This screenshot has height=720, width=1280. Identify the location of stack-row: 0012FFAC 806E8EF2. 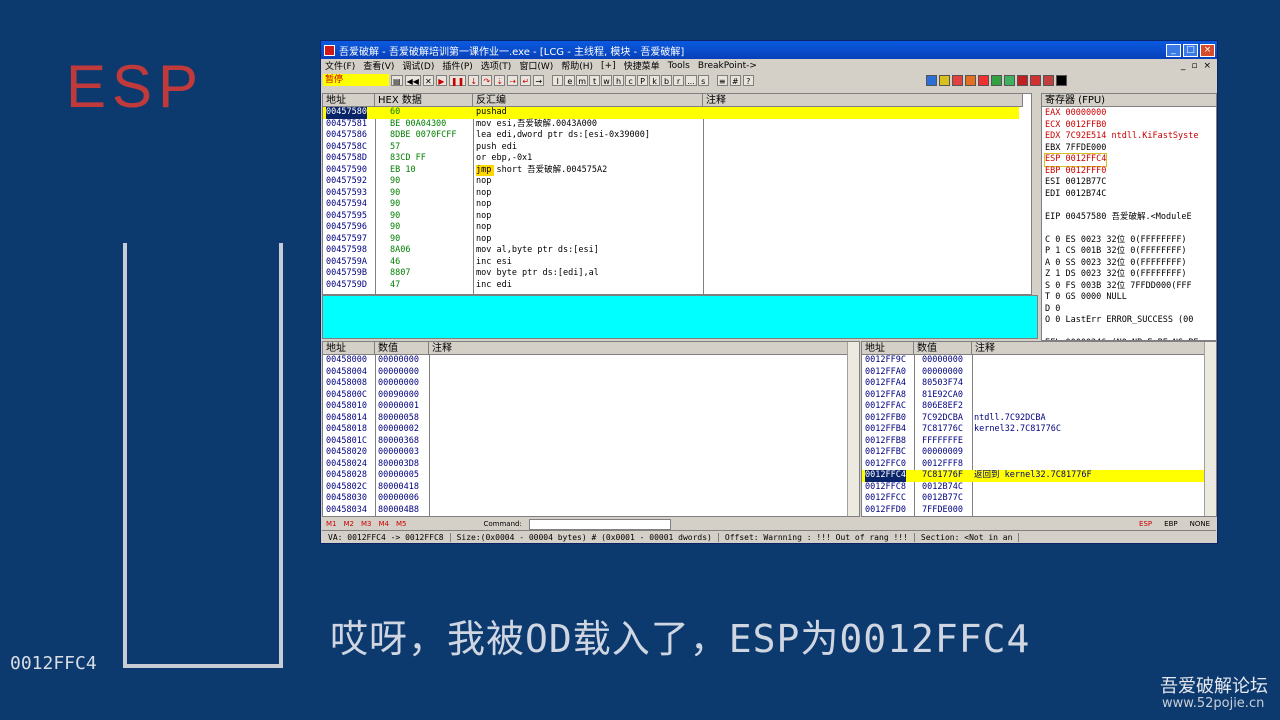
(1033, 407).